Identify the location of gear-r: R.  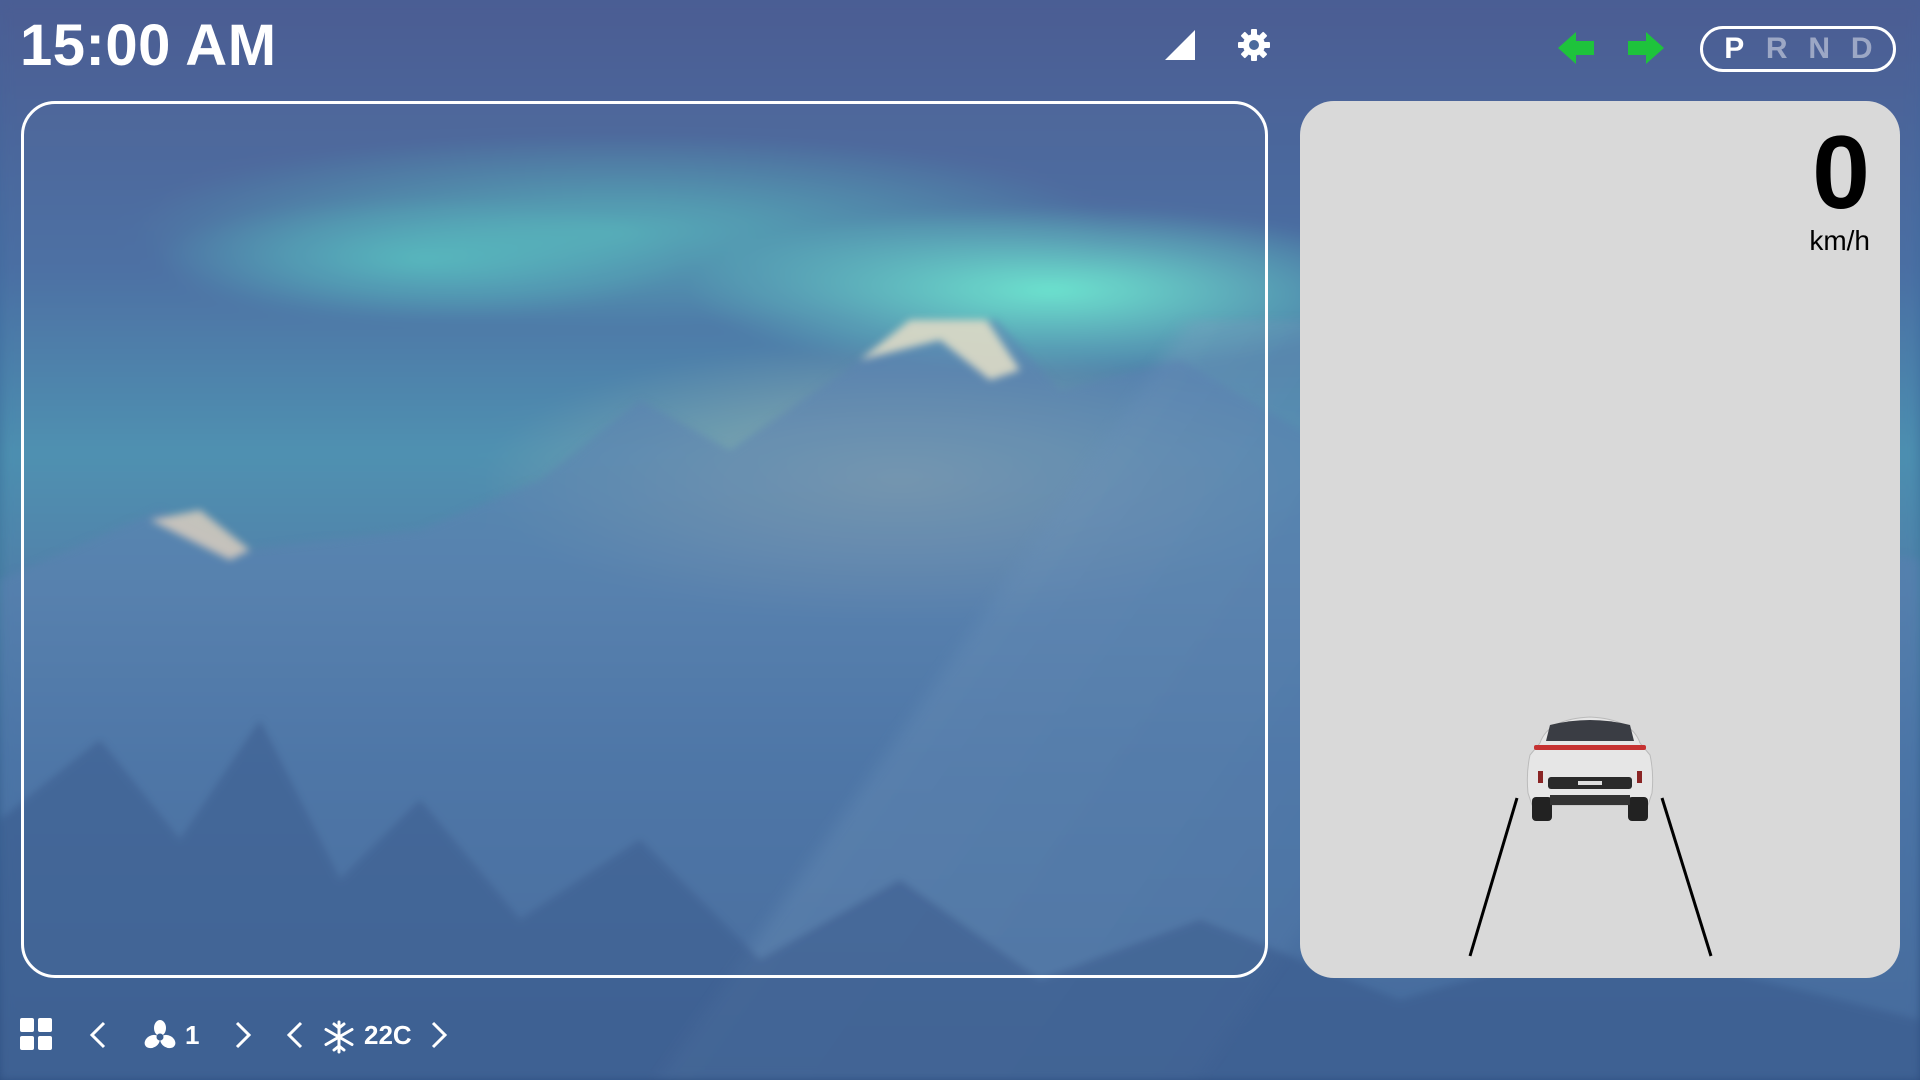
(1777, 49).